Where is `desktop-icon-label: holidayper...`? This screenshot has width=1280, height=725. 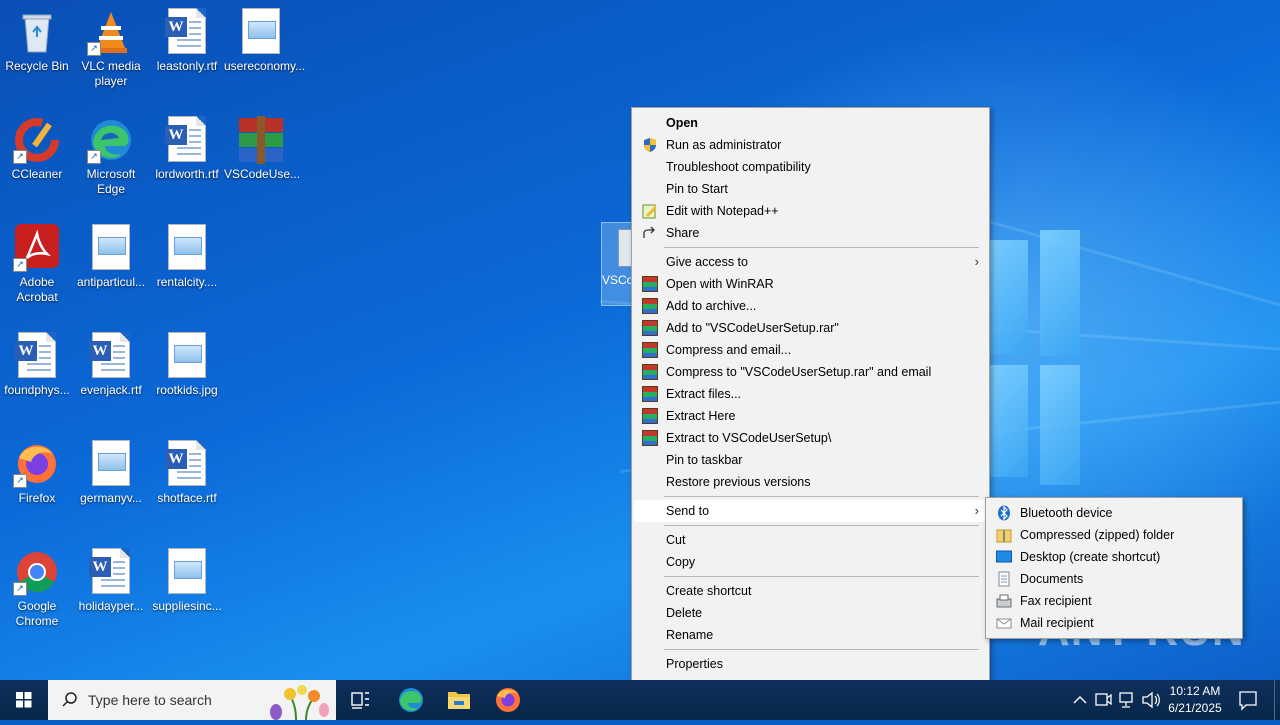
desktop-icon-label: holidayper... is located at coordinates (111, 606).